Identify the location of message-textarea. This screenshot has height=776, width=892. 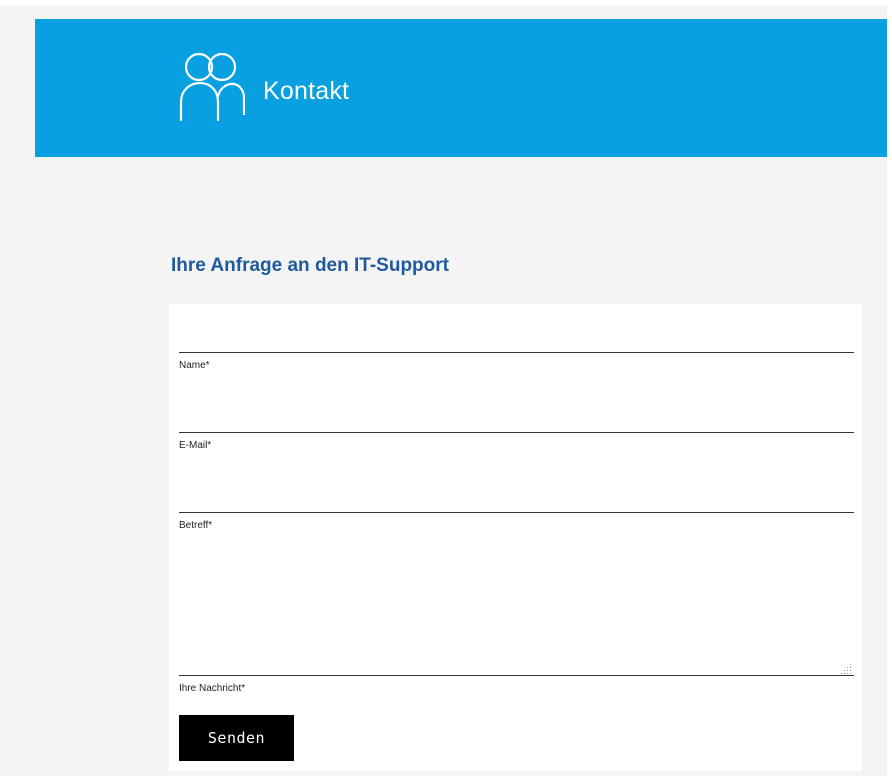
(516, 609).